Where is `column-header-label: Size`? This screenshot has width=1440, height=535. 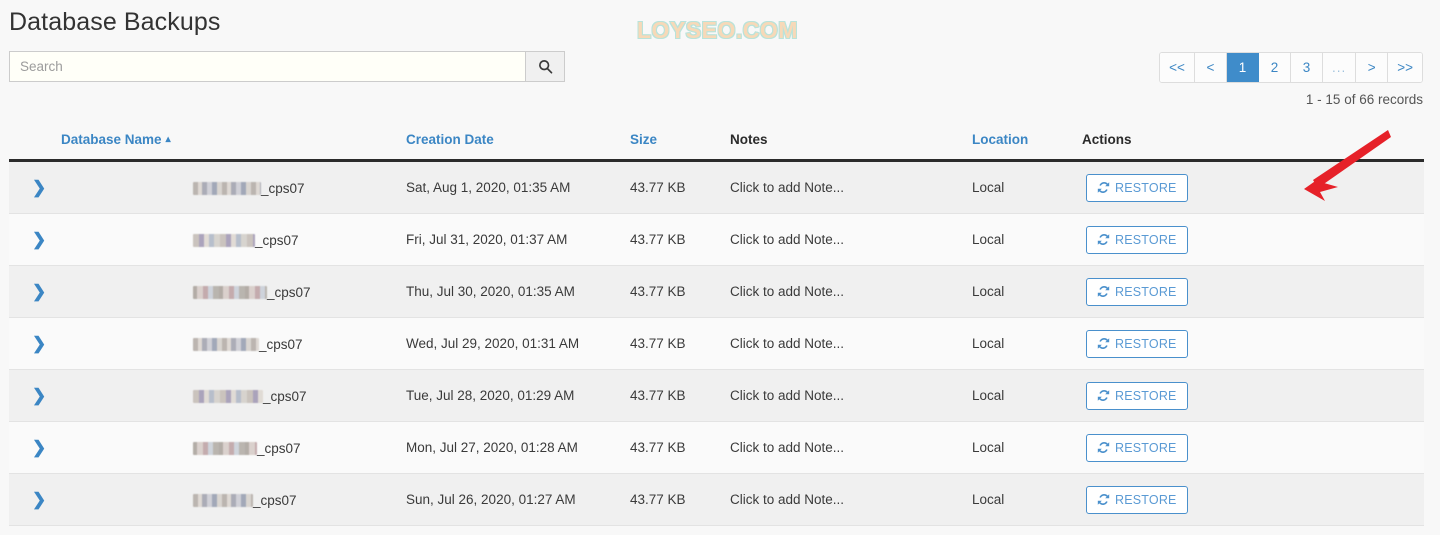
column-header-label: Size is located at coordinates (644, 139).